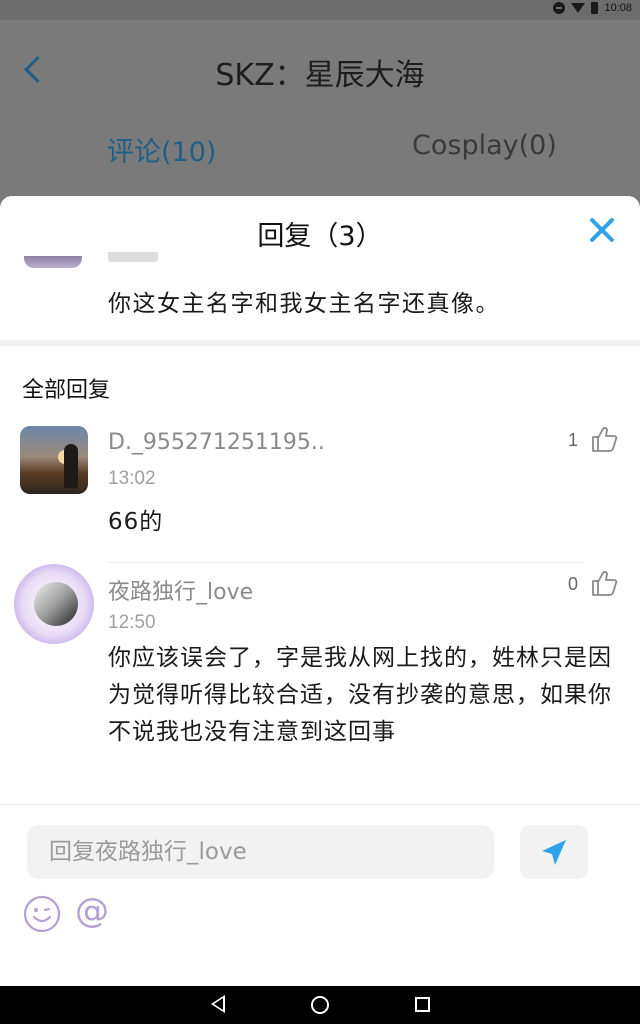  What do you see at coordinates (161, 149) in the screenshot?
I see `tab-comments: 评论(10)` at bounding box center [161, 149].